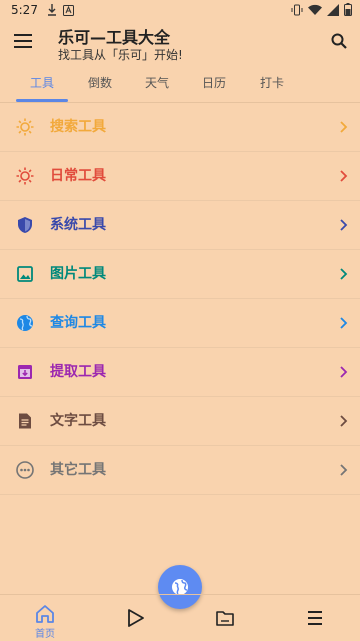  Describe the element at coordinates (180, 225) in the screenshot. I see `category-row-system: 系统工具` at that location.